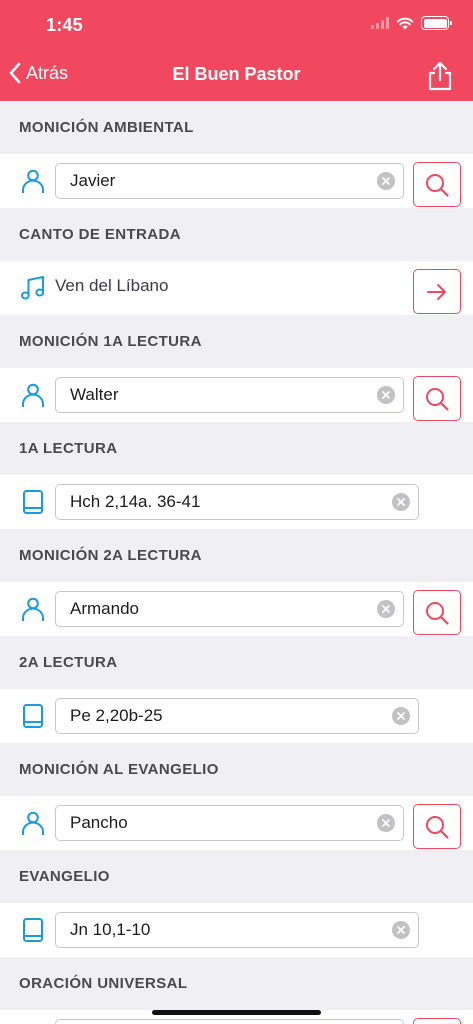 This screenshot has height=1024, width=473. I want to click on reading-reference-field: Pe 2,20b-25, so click(237, 716).